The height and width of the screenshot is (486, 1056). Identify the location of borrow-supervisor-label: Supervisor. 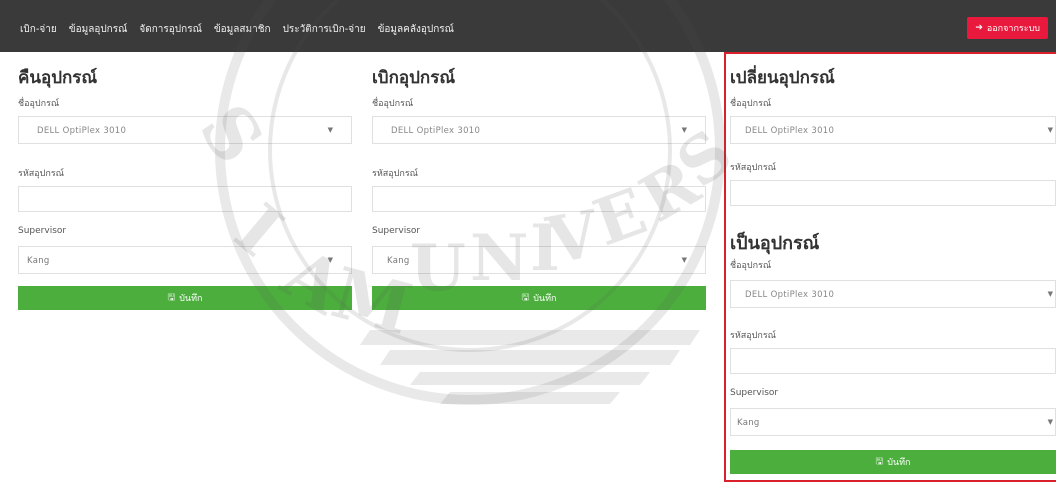
(396, 231).